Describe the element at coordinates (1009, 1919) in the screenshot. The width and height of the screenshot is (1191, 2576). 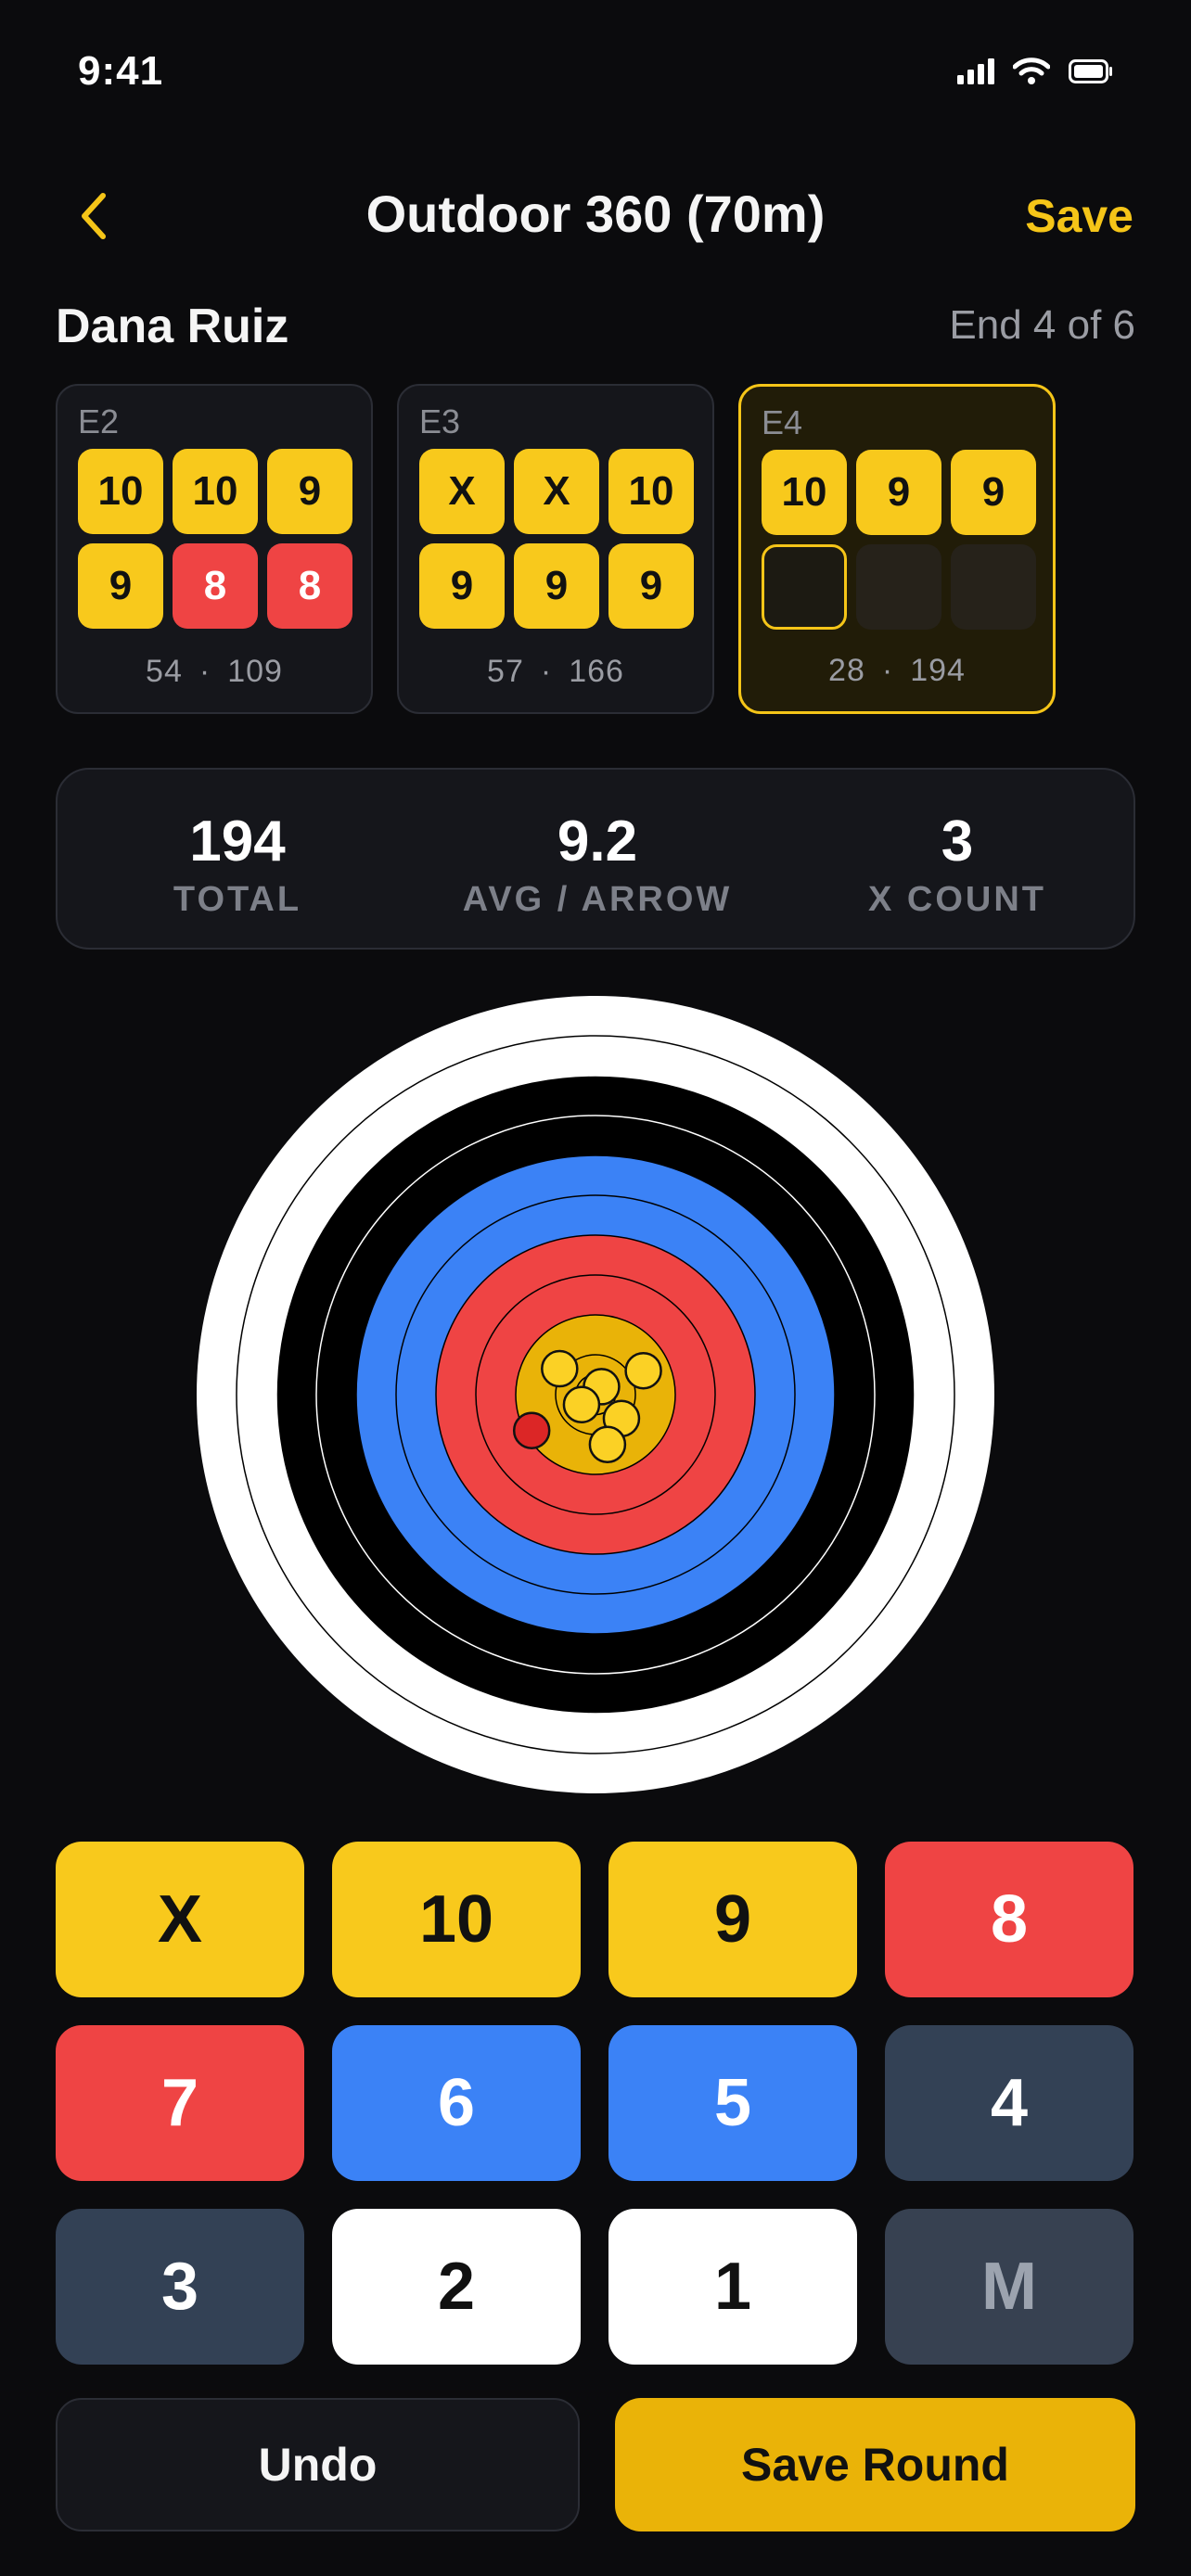
I see `score-key-8: 8` at that location.